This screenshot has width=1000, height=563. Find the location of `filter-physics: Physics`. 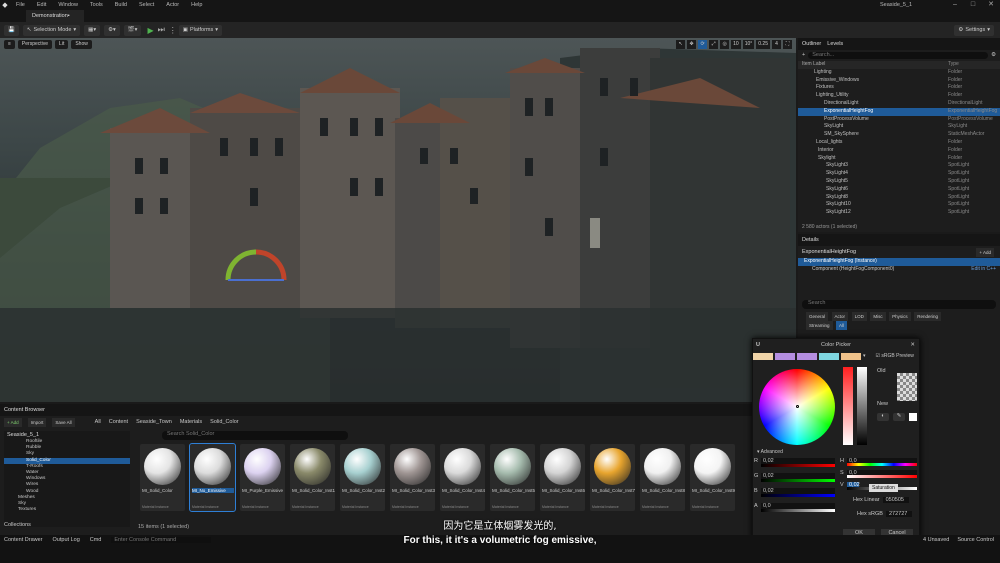

filter-physics: Physics is located at coordinates (900, 316).